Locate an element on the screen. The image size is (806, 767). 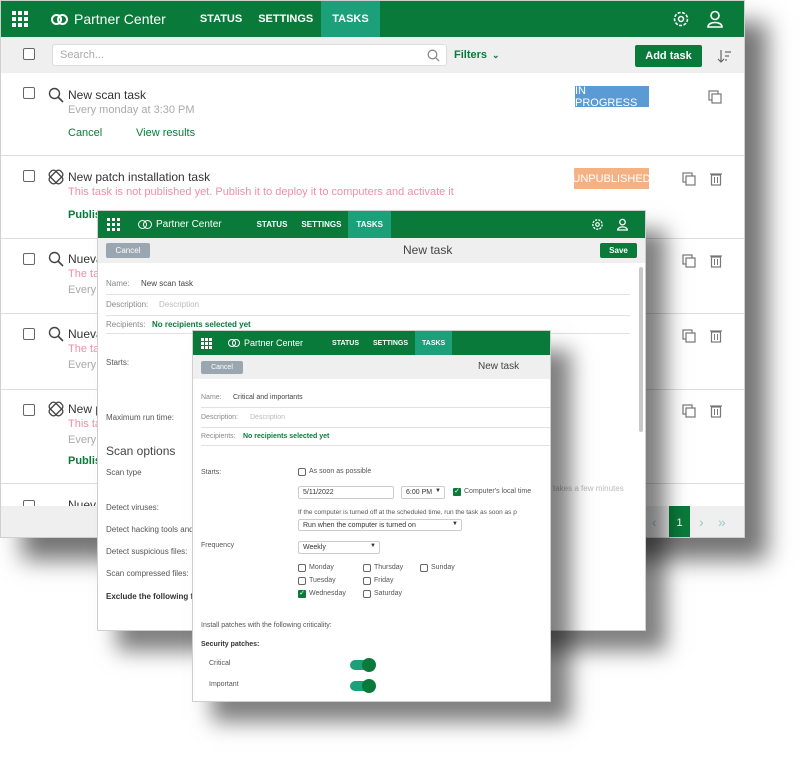
brand-name: Partner Center is located at coordinates (120, 19).